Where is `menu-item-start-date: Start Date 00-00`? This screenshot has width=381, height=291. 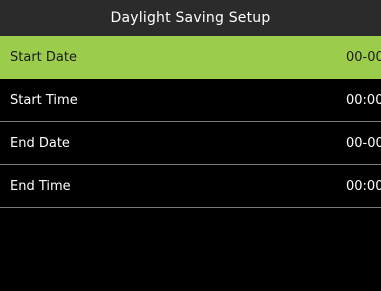 menu-item-start-date: Start Date 00-00 is located at coordinates (190, 57).